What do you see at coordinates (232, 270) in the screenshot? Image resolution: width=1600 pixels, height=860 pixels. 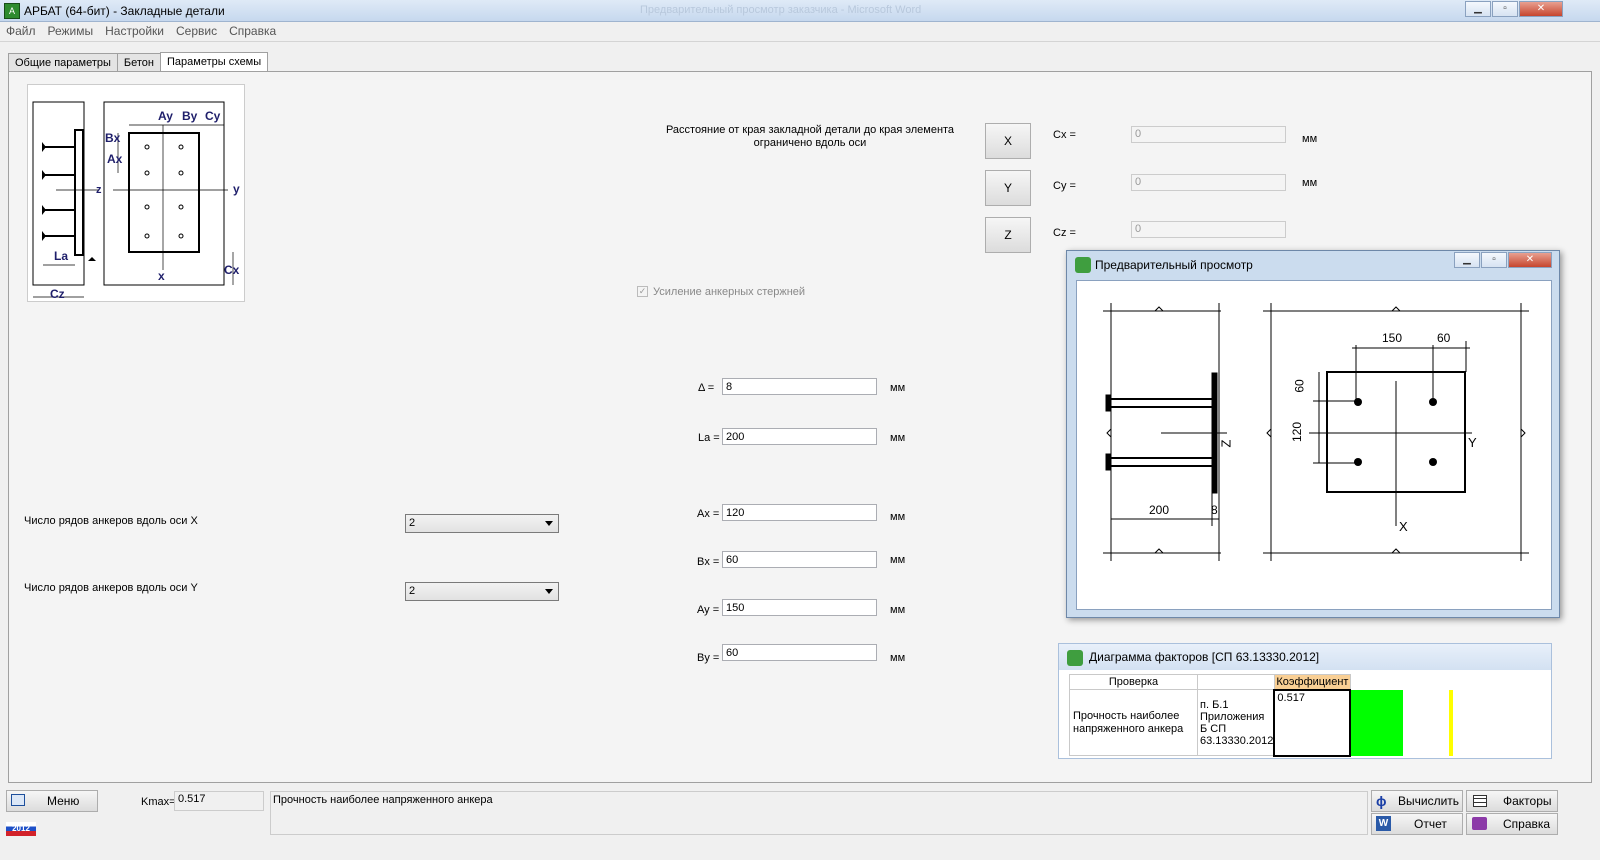 I see `label-cx: Cx` at bounding box center [232, 270].